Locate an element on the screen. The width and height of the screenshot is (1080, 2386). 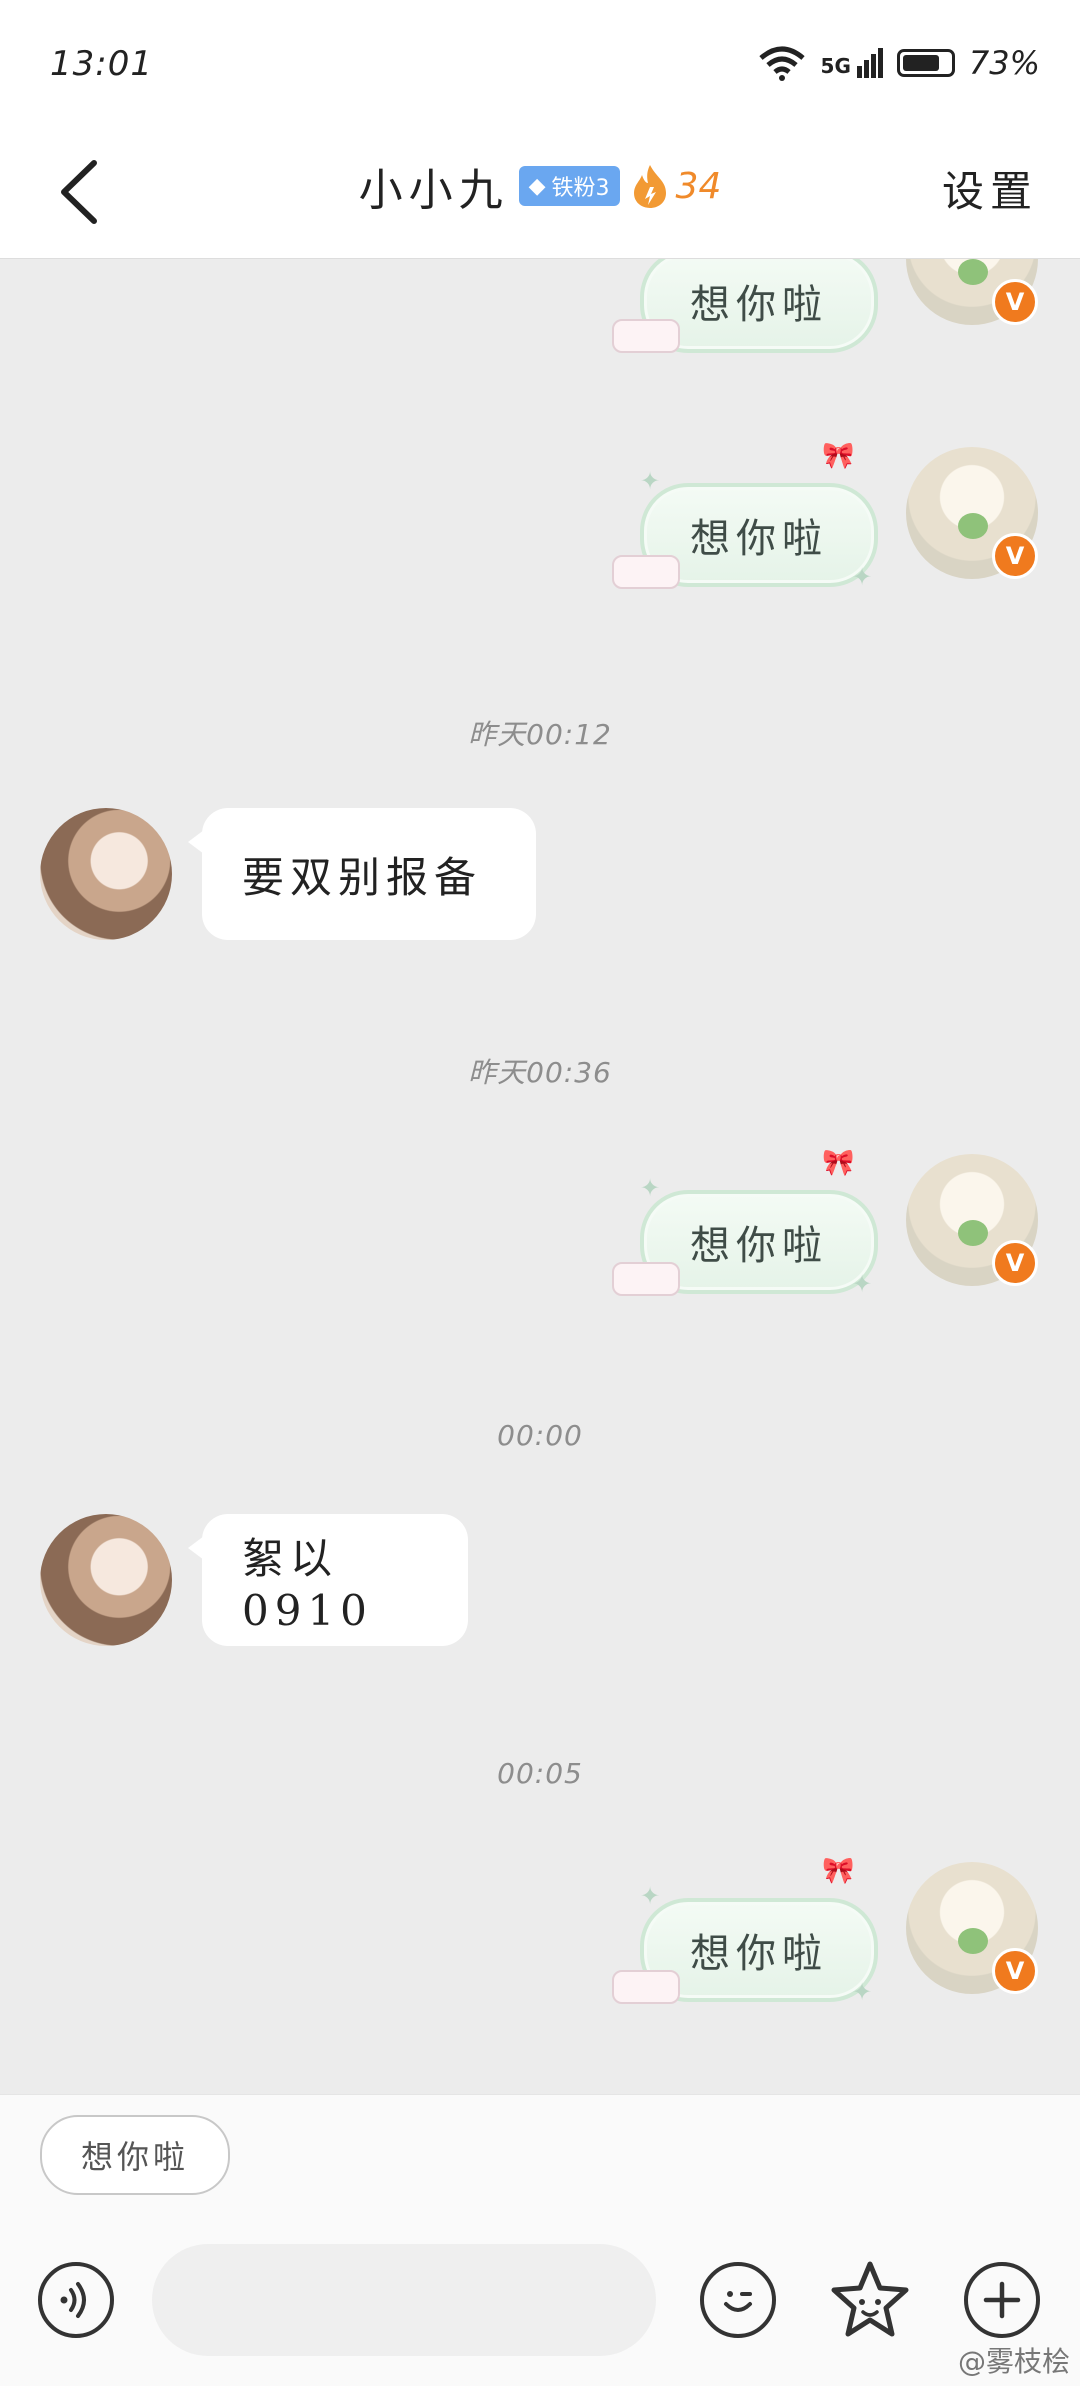
fan-badge: ◆ 铁粉3 is located at coordinates (569, 186).